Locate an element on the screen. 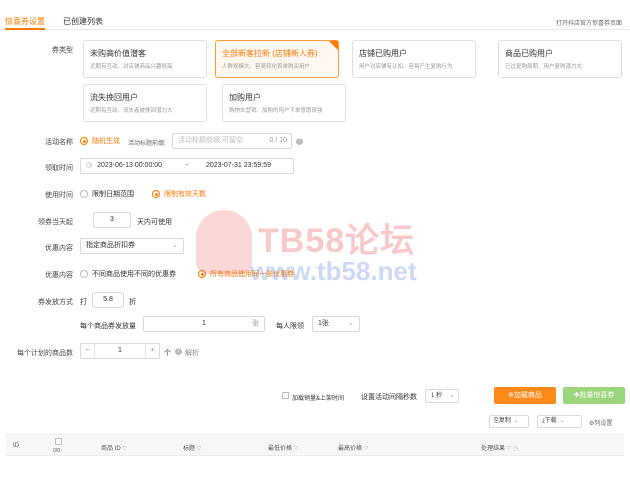 This screenshot has width=630, height=500. tab-bar: 惊喜券设置 已创建列表 打开抖店官方惊喜券页面 is located at coordinates (315, 15).